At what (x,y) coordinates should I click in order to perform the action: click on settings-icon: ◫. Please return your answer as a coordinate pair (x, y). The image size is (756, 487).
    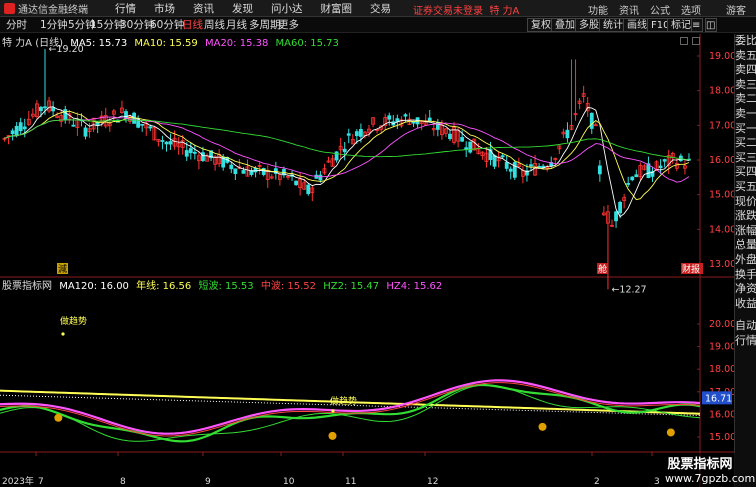
    Looking at the image, I should click on (711, 25).